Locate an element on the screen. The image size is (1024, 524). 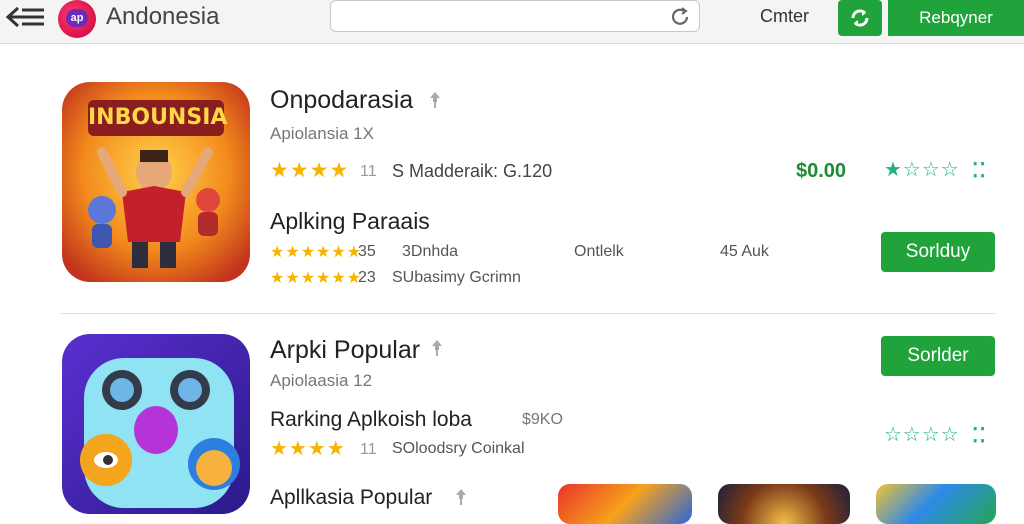
logo-text: ap is located at coordinates (77, 18).